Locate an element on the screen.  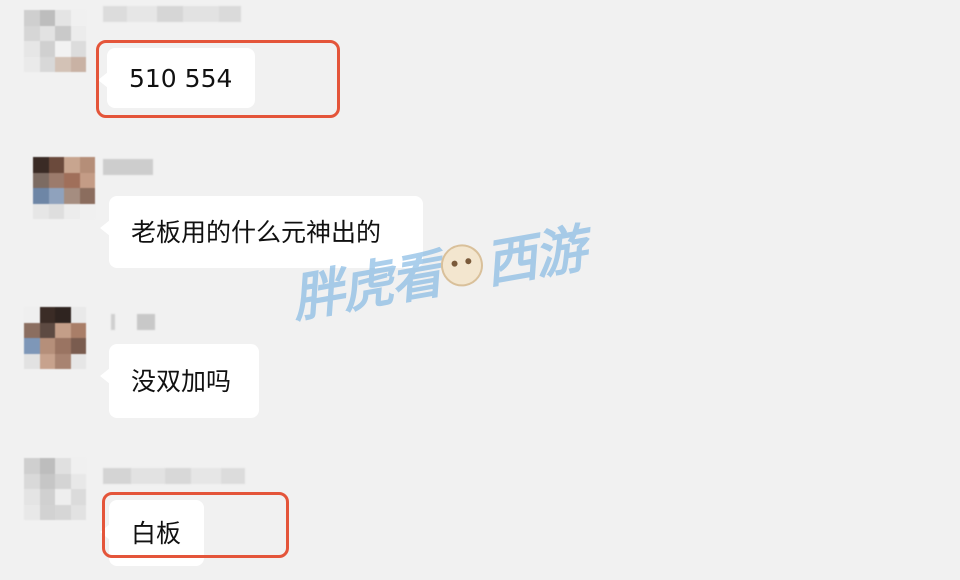
message-text-3: 没双加吗 is located at coordinates (181, 381).